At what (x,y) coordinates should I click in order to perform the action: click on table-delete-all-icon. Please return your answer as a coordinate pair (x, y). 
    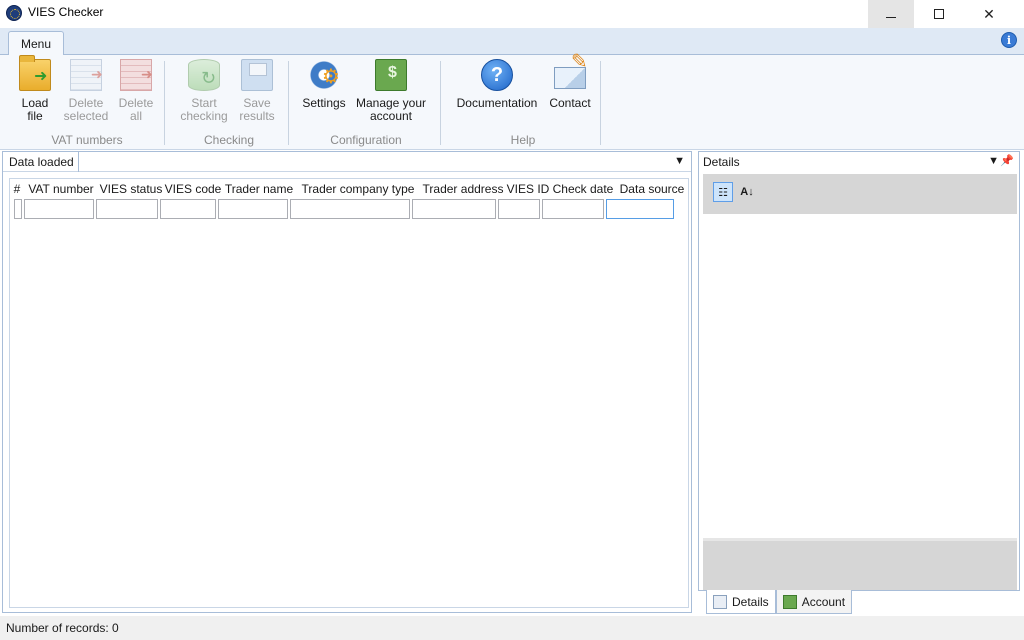
    Looking at the image, I should click on (136, 75).